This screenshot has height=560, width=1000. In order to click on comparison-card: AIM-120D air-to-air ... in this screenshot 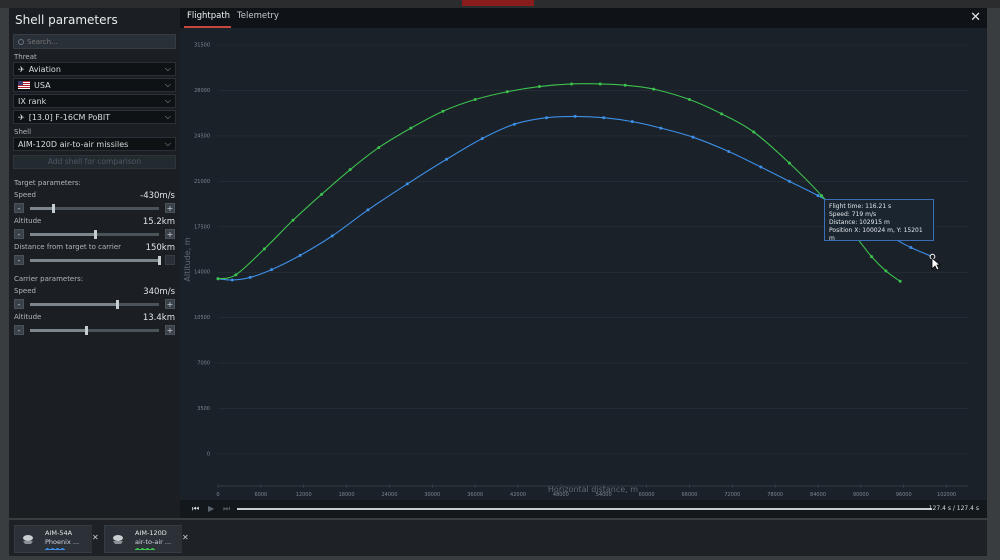, I will do `click(144, 539)`.